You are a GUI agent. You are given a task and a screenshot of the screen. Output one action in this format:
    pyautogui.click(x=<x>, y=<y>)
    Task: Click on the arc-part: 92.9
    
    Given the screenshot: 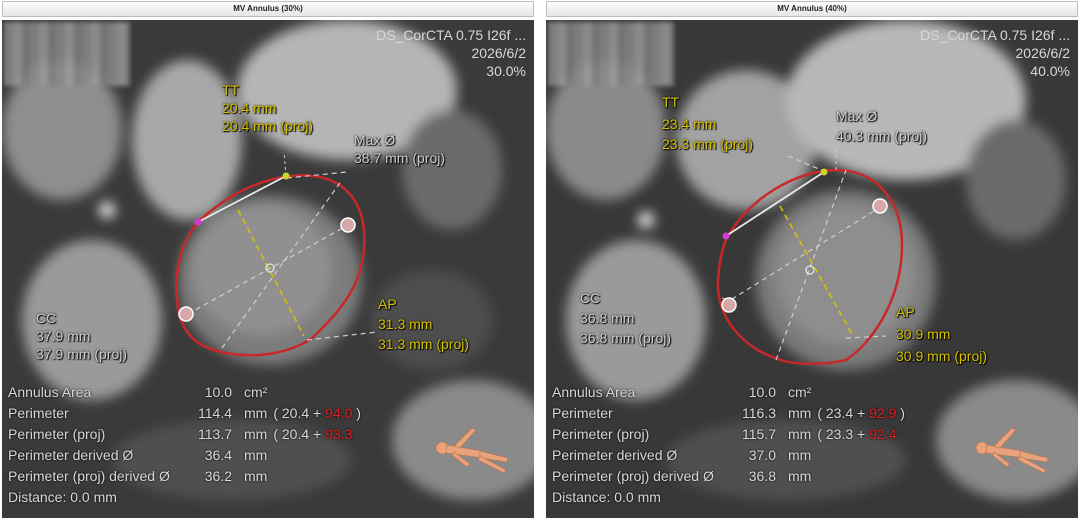 What is the action you would take?
    pyautogui.click(x=883, y=413)
    